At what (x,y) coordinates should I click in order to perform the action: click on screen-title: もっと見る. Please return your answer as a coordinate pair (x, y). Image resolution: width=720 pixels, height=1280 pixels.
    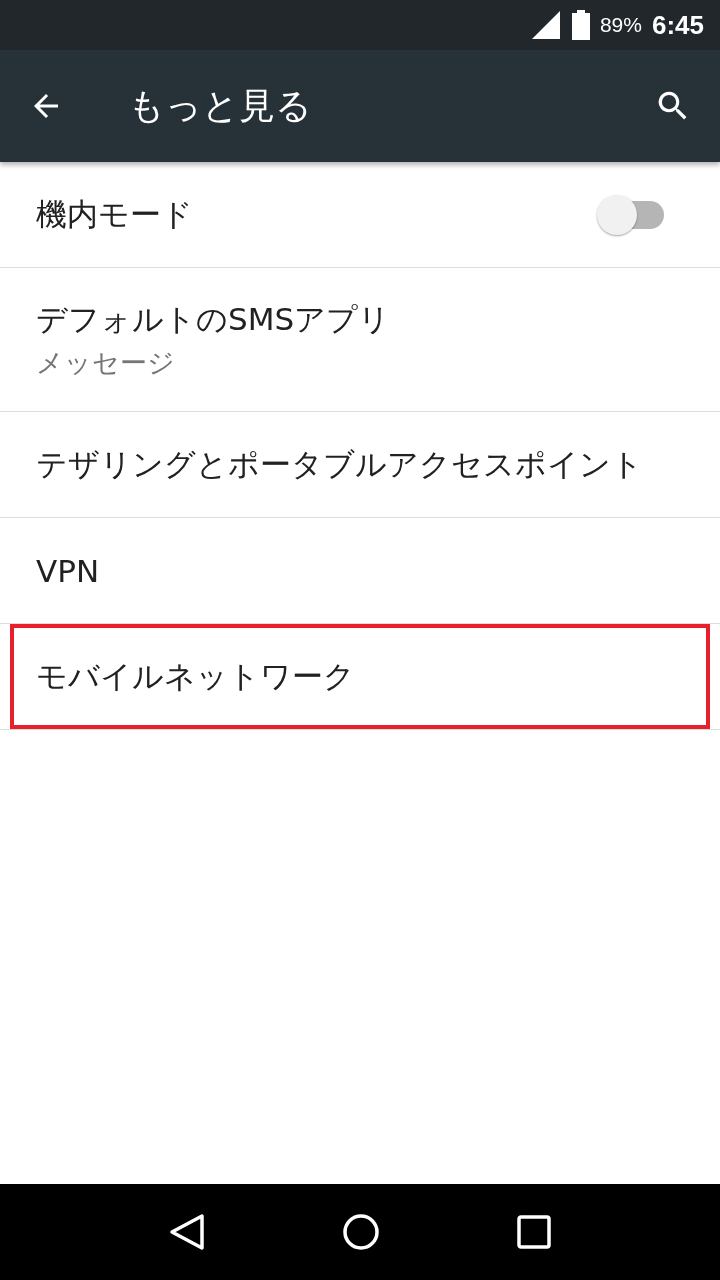
    Looking at the image, I should click on (220, 105).